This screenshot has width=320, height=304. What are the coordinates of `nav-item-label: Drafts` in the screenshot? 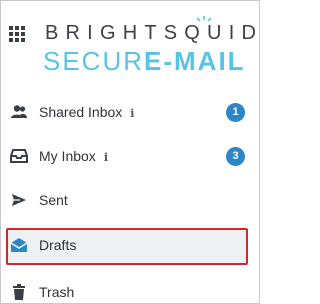 It's located at (58, 245).